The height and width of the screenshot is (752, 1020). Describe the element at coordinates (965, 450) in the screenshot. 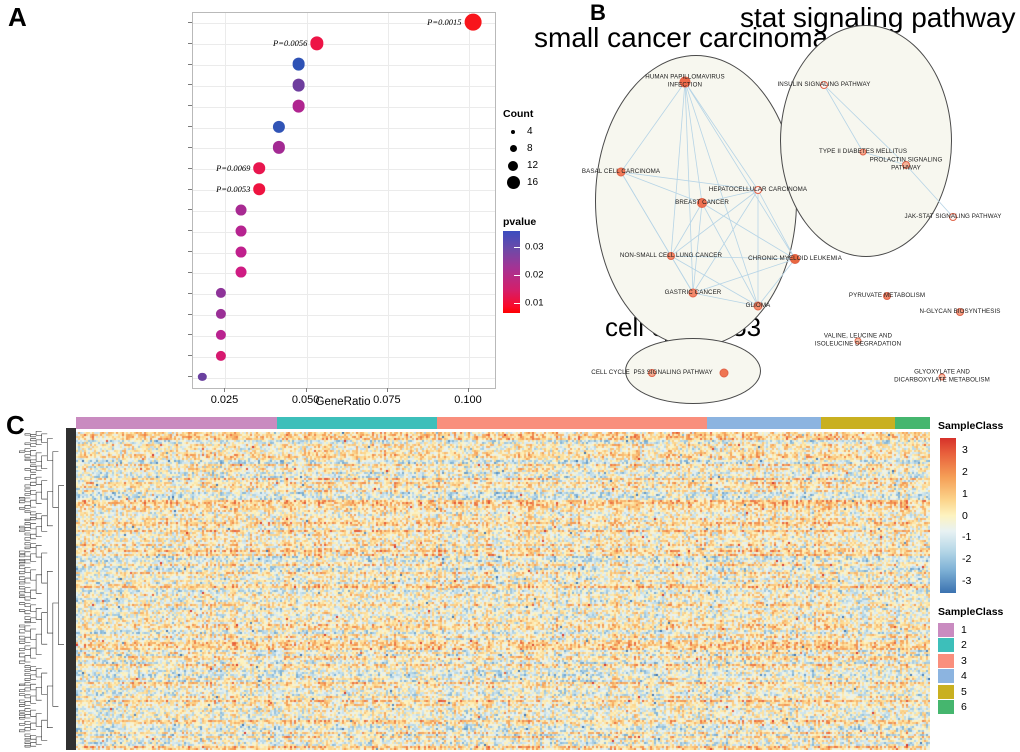

I see `heatmap-colorbar-tick: 3` at that location.